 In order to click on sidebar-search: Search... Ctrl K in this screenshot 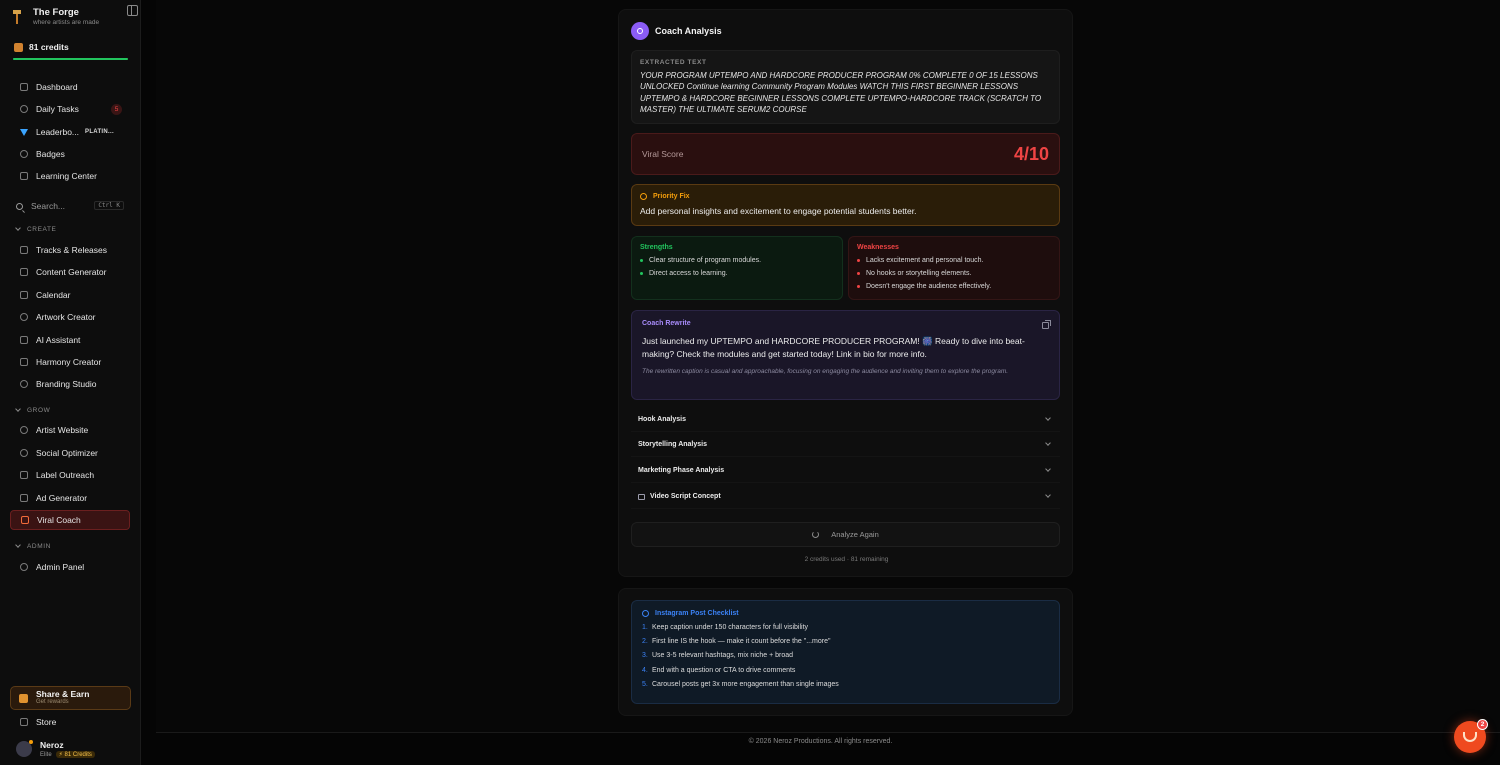, I will do `click(70, 206)`.